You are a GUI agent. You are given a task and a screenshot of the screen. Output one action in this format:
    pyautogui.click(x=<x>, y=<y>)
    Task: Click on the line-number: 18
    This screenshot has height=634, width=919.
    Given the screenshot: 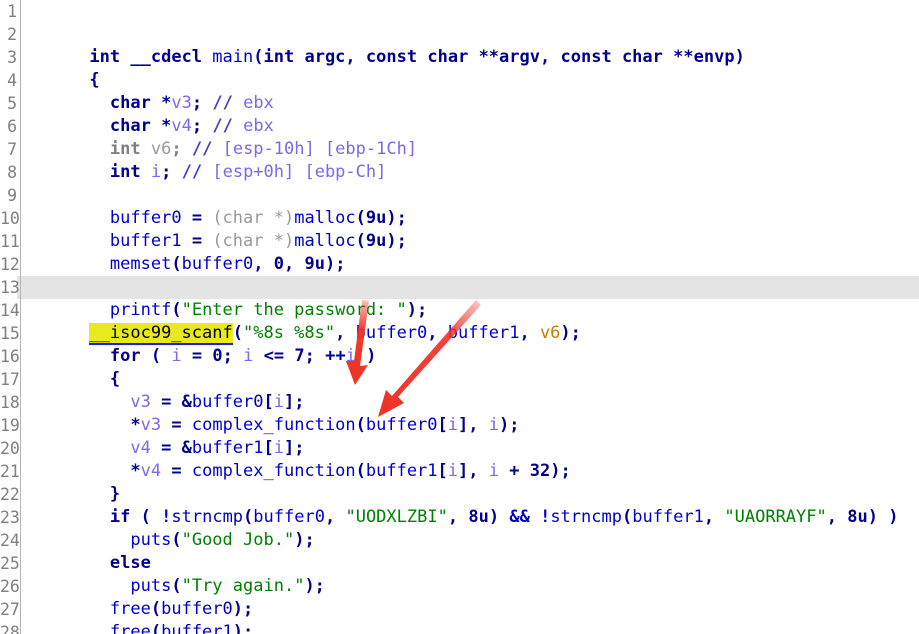 What is the action you would take?
    pyautogui.click(x=10, y=402)
    